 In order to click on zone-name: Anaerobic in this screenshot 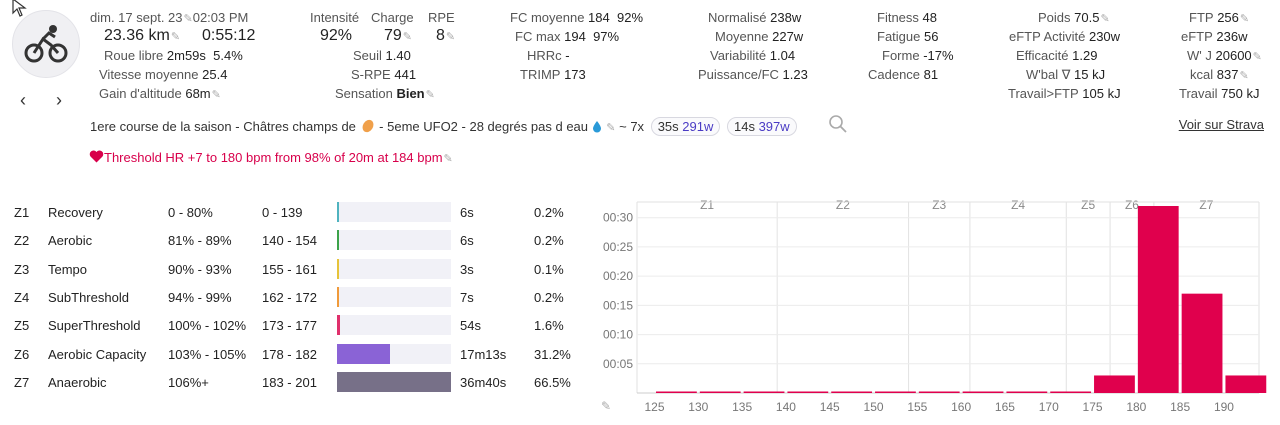, I will do `click(77, 382)`.